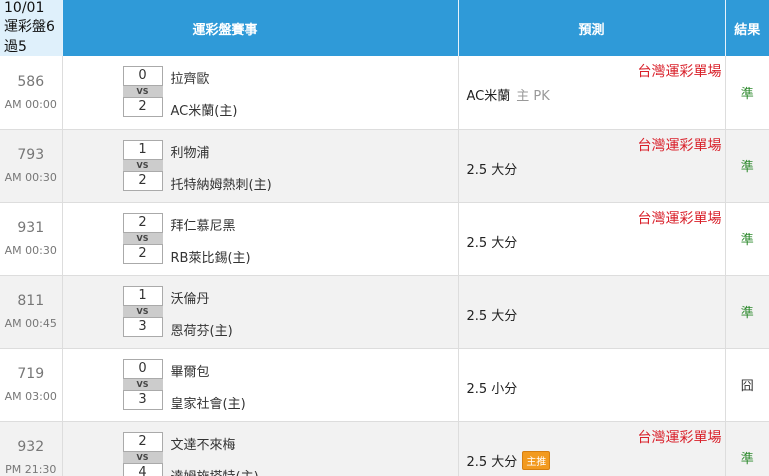 The image size is (769, 476). I want to click on home-team: AC米蘭(主), so click(204, 111).